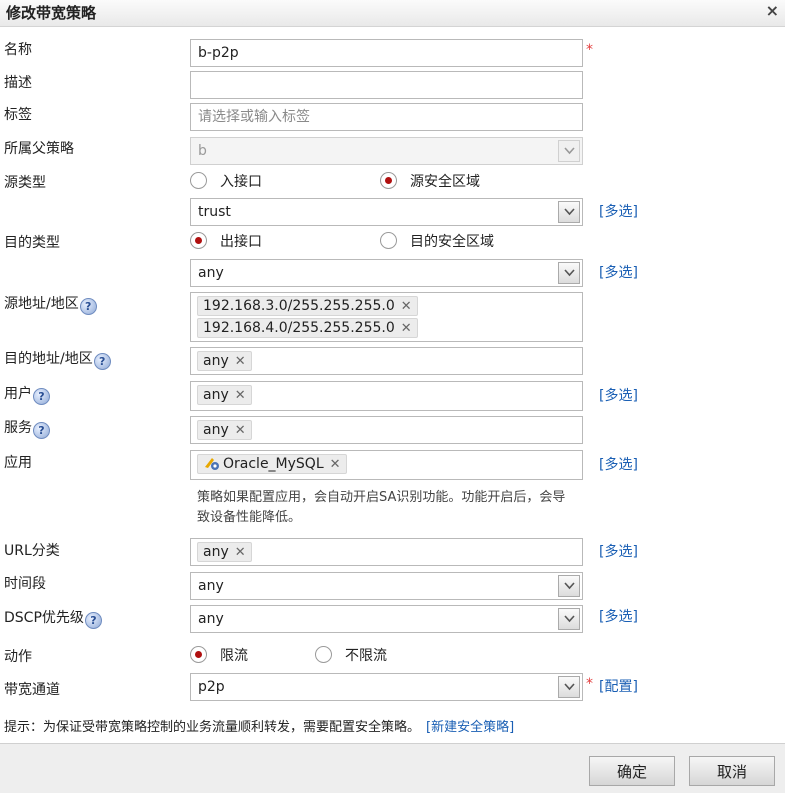  What do you see at coordinates (212, 727) in the screenshot?
I see `tip-text: 提示：为保证受带宽策略控制的业务流量顺利转发，需要配置安全策略。` at bounding box center [212, 727].